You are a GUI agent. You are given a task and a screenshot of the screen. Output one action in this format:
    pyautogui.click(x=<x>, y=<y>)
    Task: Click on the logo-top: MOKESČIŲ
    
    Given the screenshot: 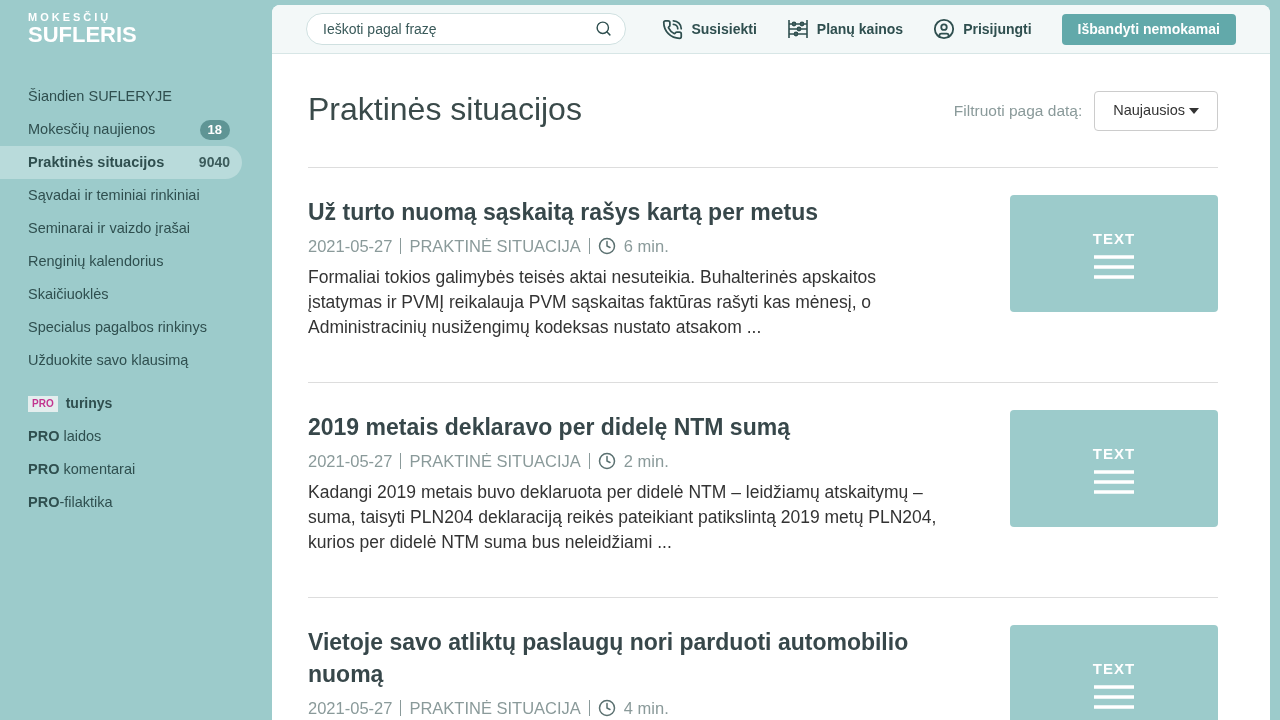 What is the action you would take?
    pyautogui.click(x=70, y=17)
    